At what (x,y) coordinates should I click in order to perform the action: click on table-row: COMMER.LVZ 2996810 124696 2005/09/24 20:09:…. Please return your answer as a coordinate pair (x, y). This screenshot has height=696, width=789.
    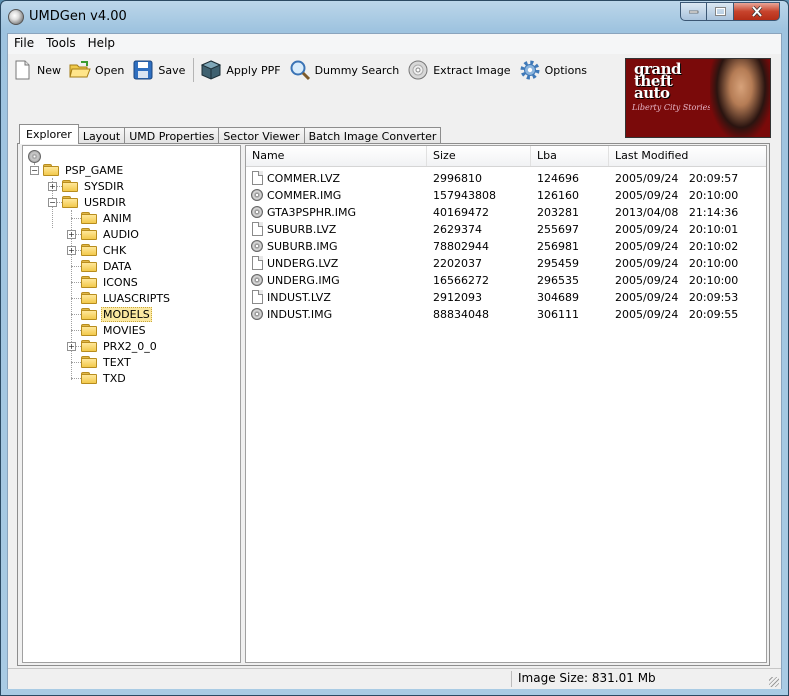
    Looking at the image, I should click on (506, 178).